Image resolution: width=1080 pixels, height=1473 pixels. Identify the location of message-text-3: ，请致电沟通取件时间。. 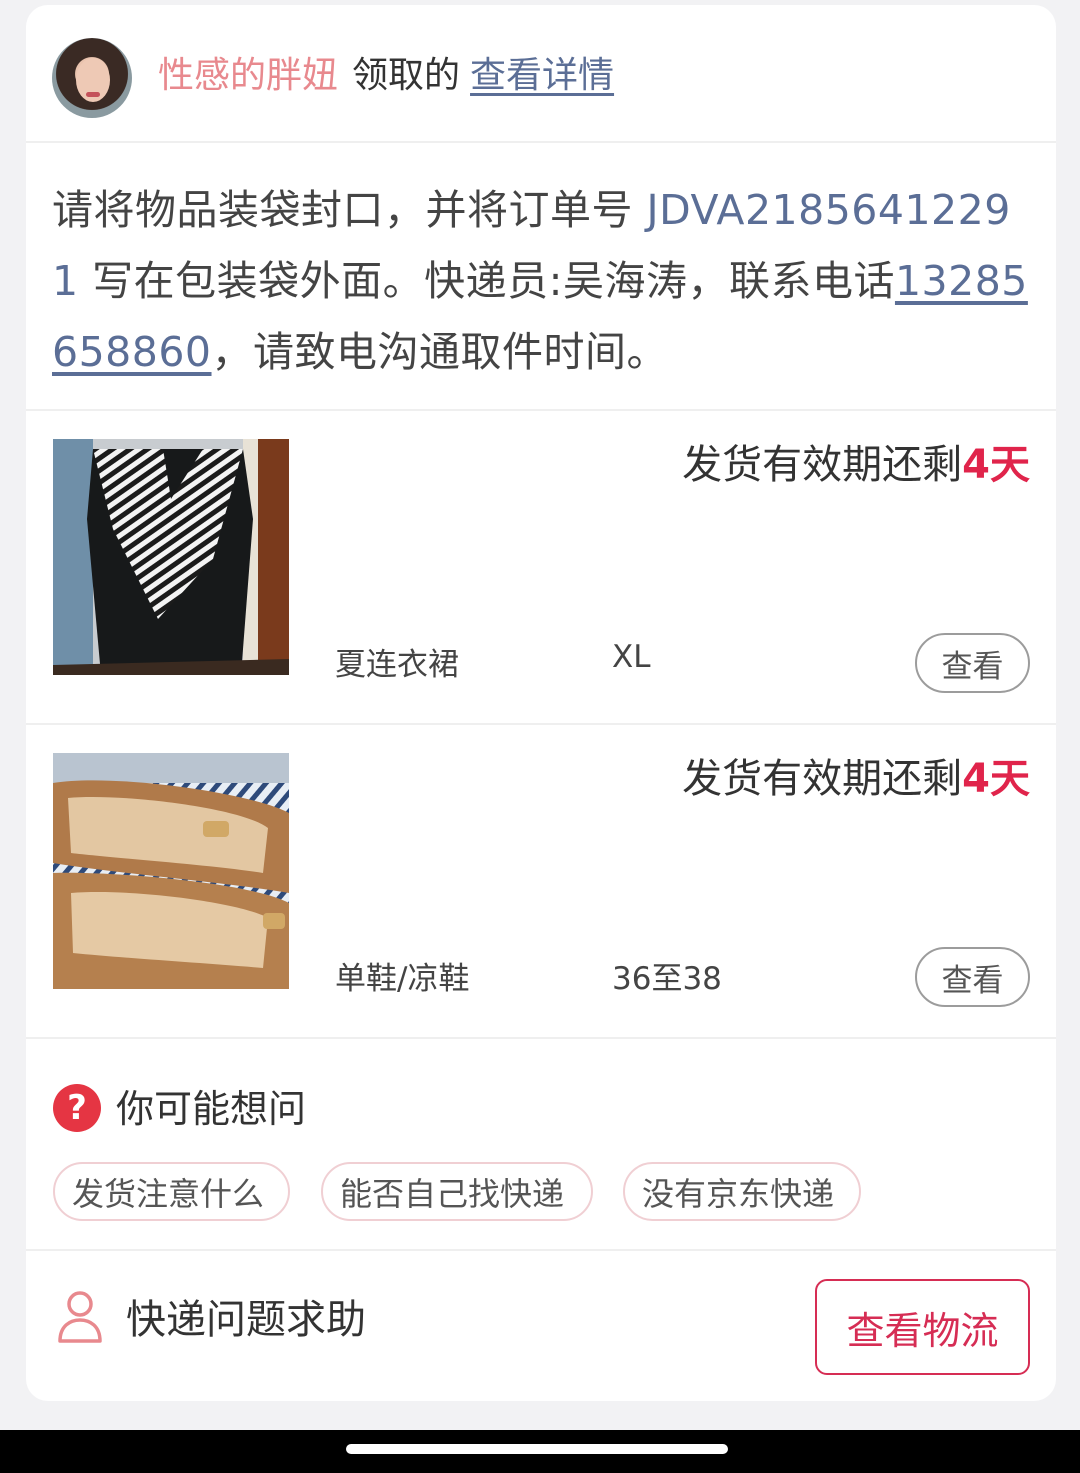
(440, 352).